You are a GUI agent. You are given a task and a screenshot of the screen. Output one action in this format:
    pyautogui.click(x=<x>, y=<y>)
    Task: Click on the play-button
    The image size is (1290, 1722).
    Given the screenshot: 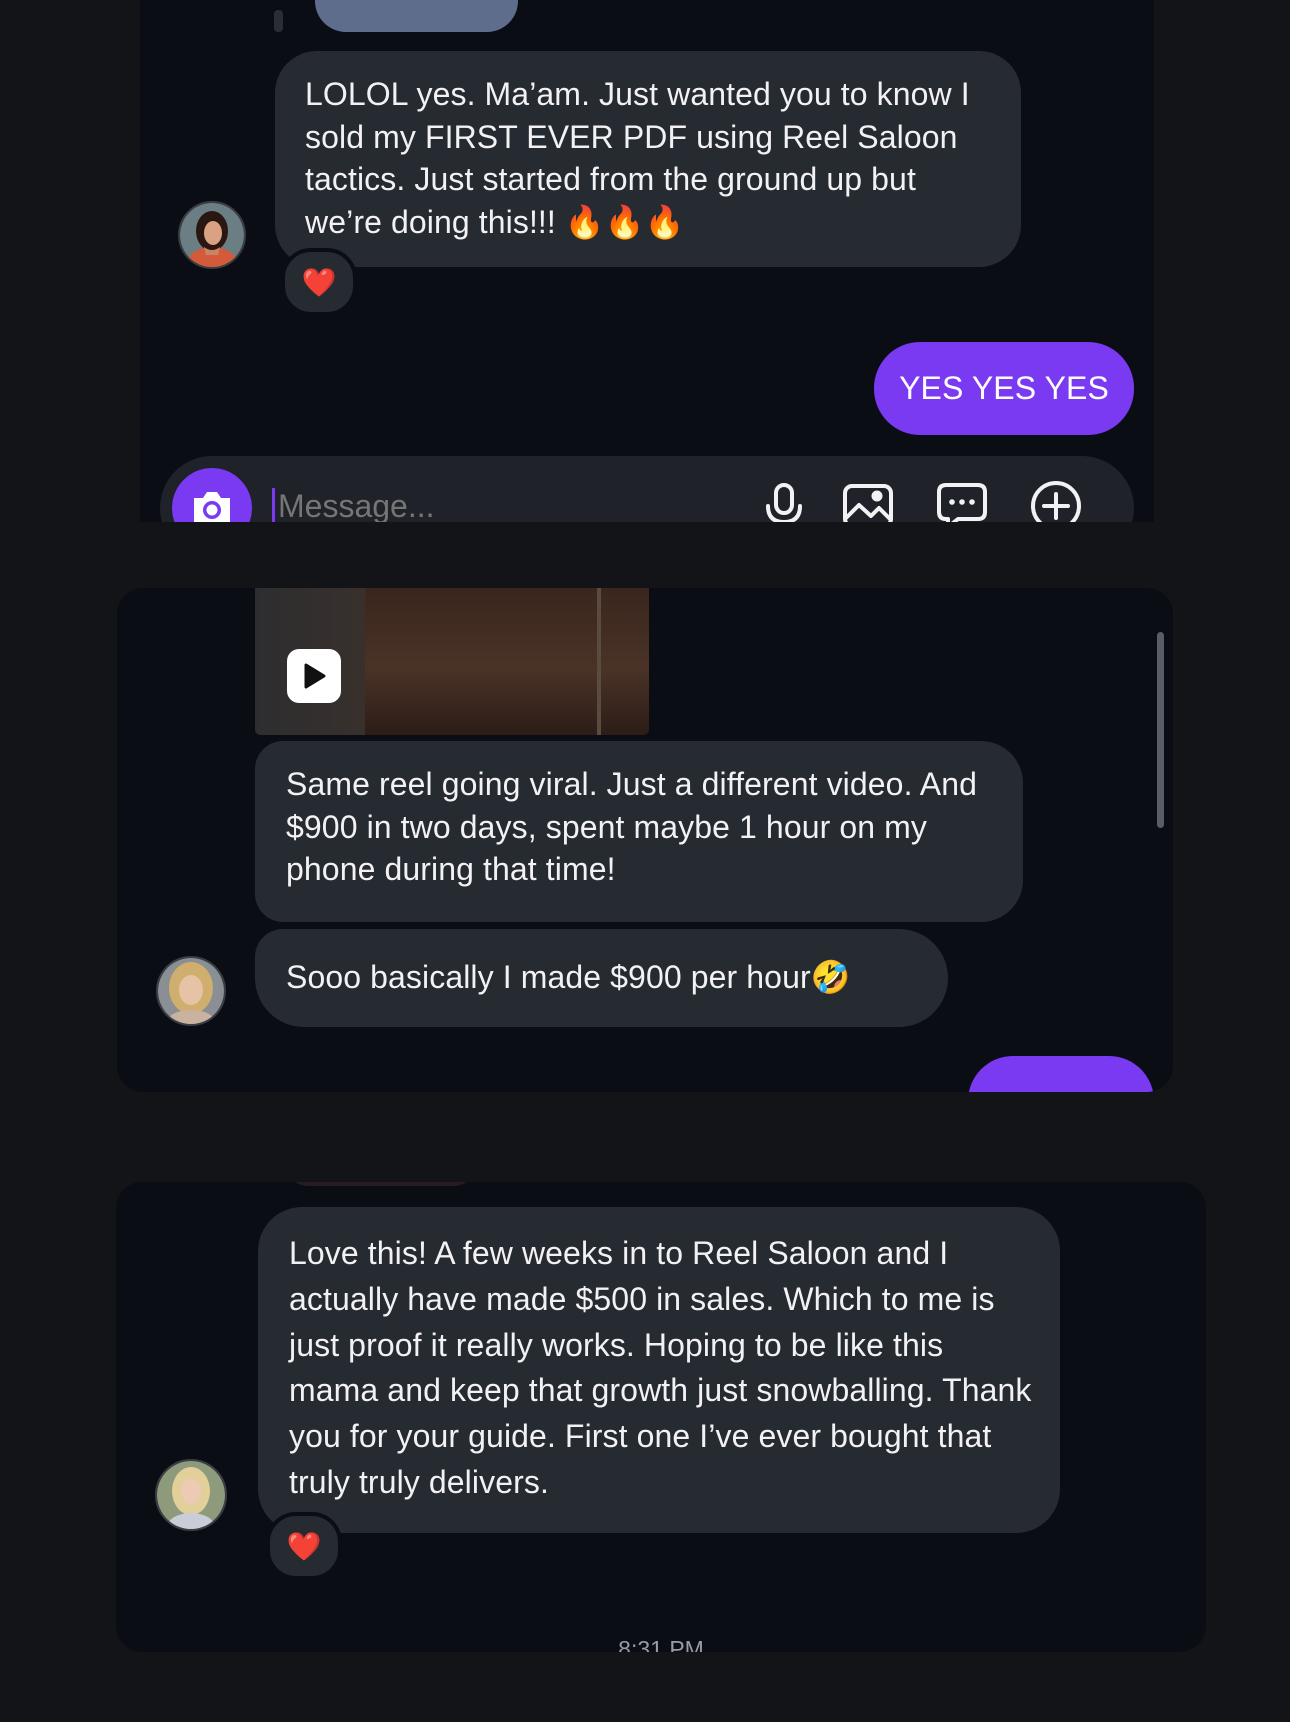 What is the action you would take?
    pyautogui.click(x=314, y=676)
    